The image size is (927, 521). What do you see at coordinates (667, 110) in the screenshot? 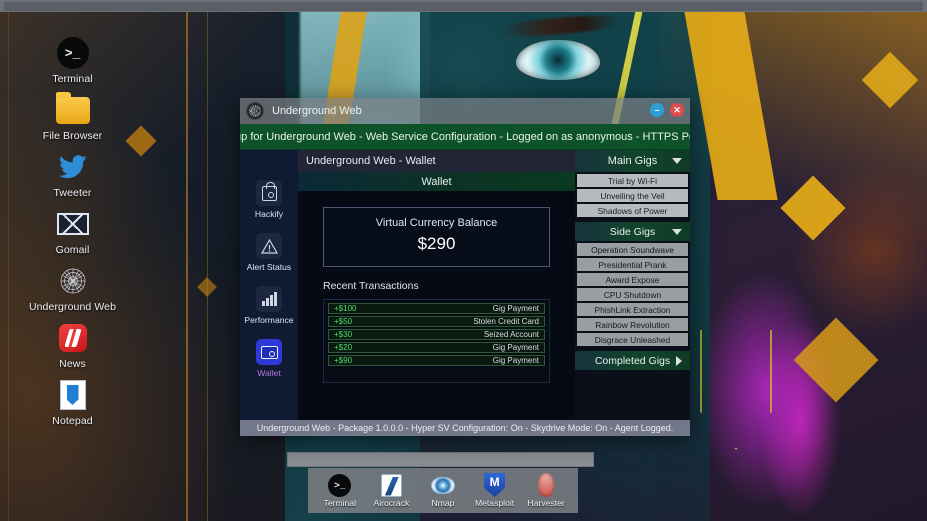
I see `window-controls: – ✕` at bounding box center [667, 110].